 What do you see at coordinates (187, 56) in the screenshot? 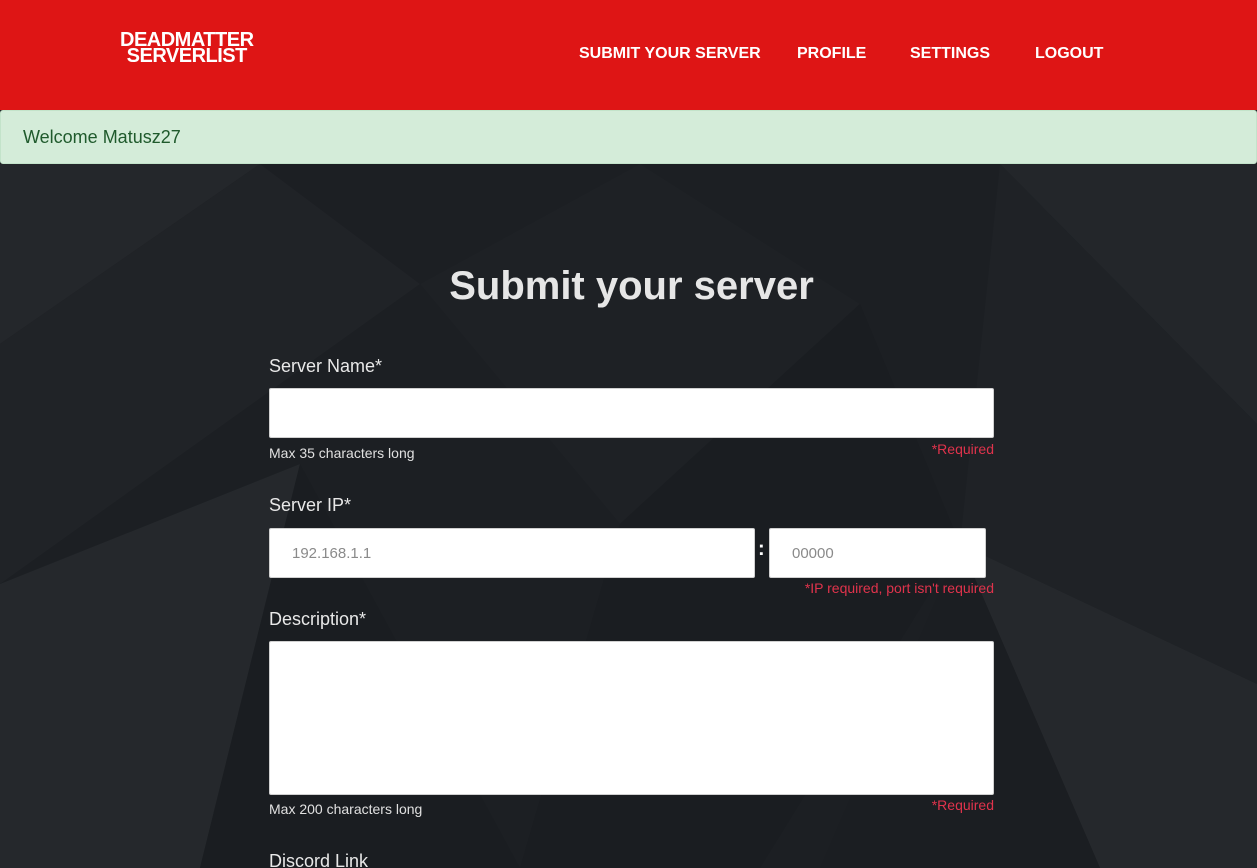
I see `logo-line-2: SERVERLIST` at bounding box center [187, 56].